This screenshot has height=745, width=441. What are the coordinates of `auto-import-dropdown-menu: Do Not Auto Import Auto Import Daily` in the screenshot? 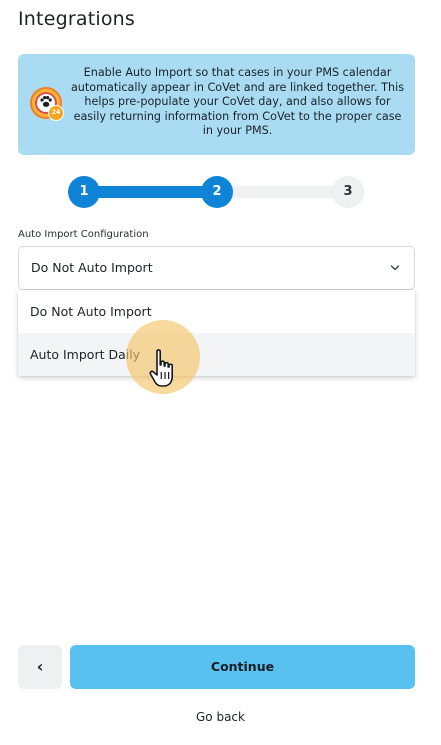 It's located at (216, 333).